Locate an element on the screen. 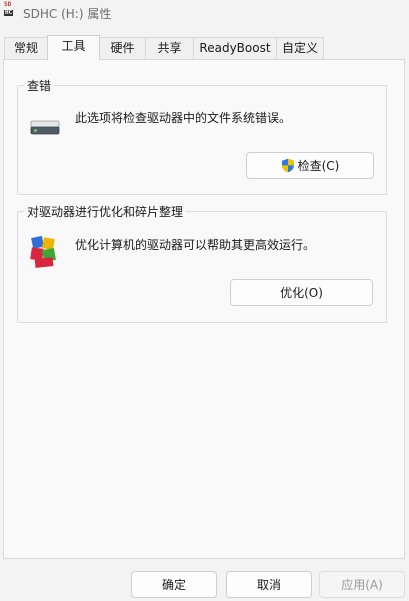 The image size is (409, 601). apply-button: 应用(A) is located at coordinates (362, 584).